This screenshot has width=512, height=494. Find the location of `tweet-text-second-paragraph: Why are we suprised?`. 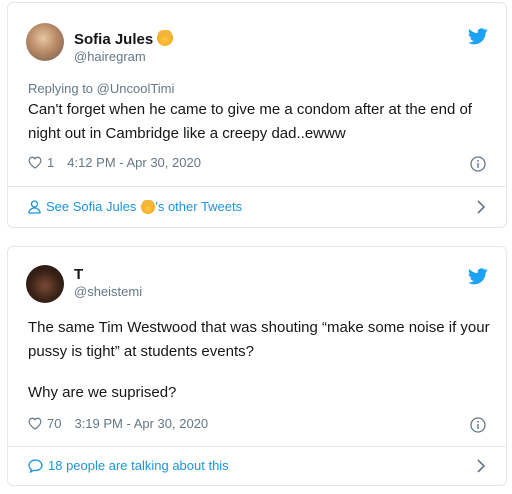

tweet-text-second-paragraph: Why are we suprised? is located at coordinates (102, 392).